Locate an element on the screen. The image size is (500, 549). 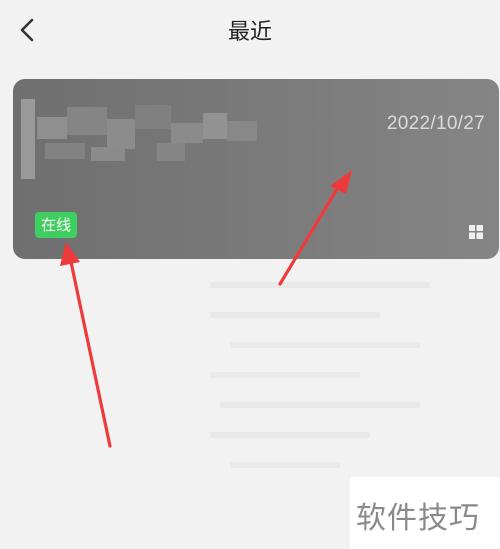
watermark: 软件技巧 is located at coordinates (425, 513).